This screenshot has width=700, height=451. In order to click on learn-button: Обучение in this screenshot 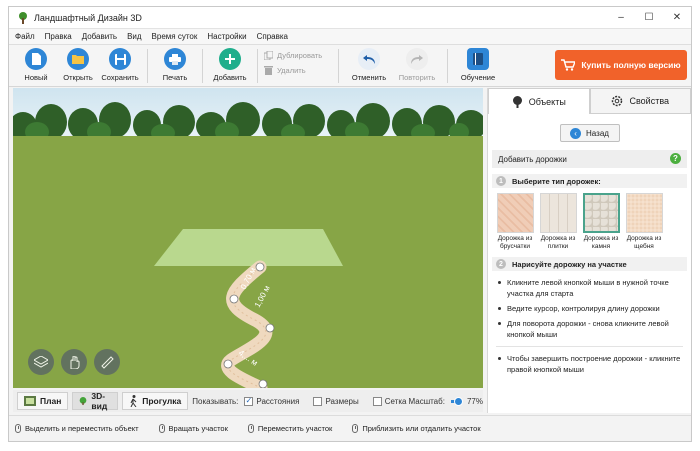, I will do `click(478, 65)`.